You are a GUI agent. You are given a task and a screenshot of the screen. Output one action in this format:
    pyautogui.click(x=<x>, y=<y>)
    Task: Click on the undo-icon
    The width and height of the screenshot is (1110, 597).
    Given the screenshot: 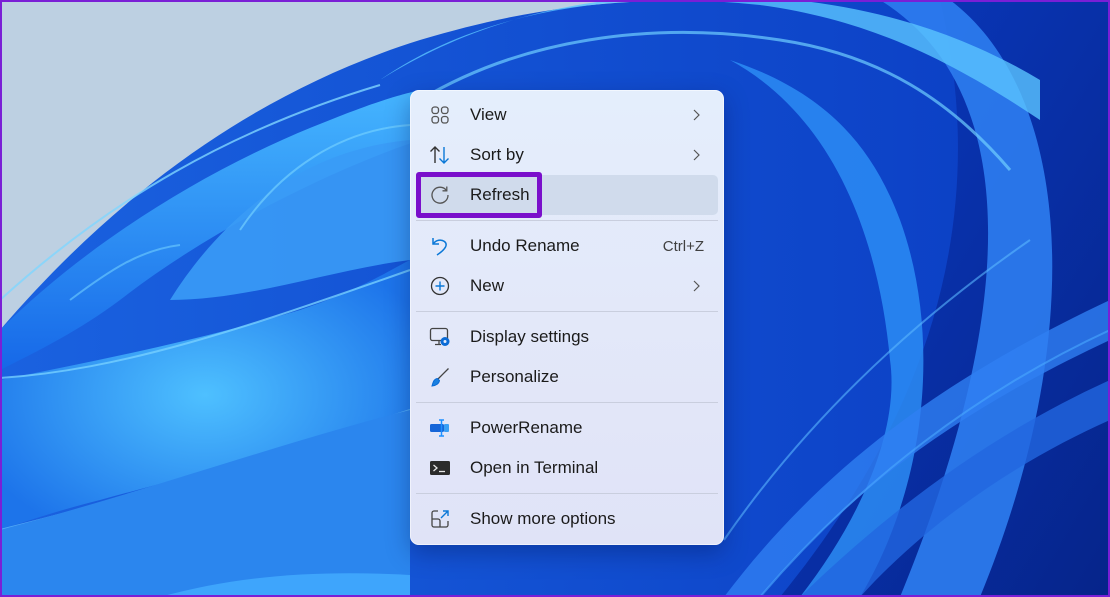 What is the action you would take?
    pyautogui.click(x=440, y=246)
    